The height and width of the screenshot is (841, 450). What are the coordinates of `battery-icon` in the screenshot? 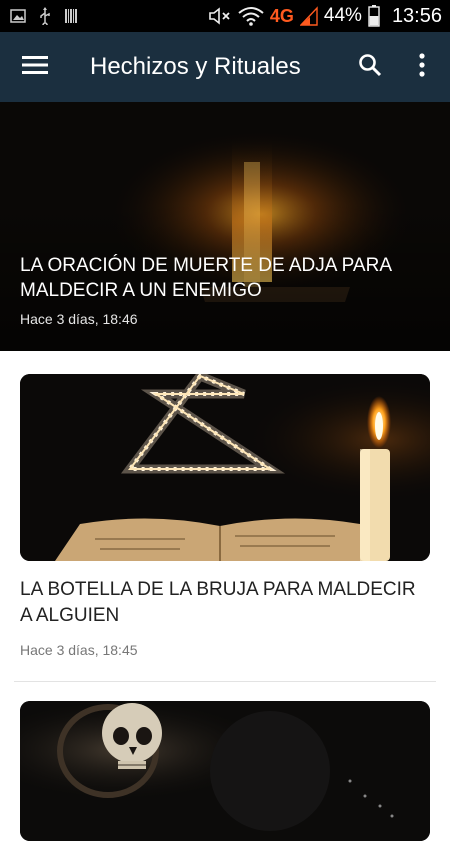 It's located at (374, 16).